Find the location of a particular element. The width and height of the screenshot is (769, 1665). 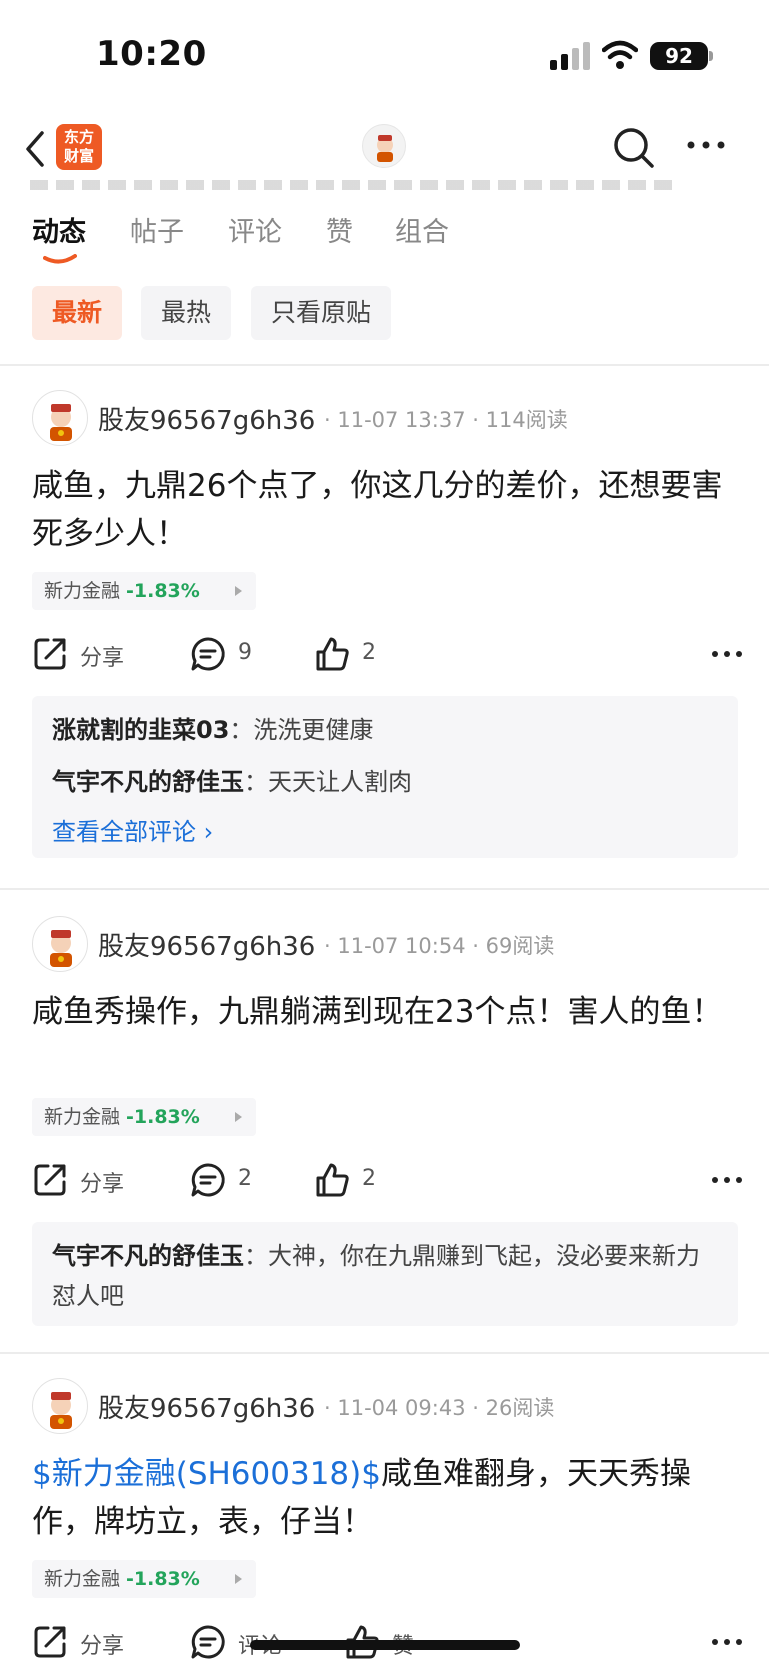

post-text: 咸鱼，九鼎26个点了，你这几分的差价，还想要害死多少人！ is located at coordinates (388, 510).